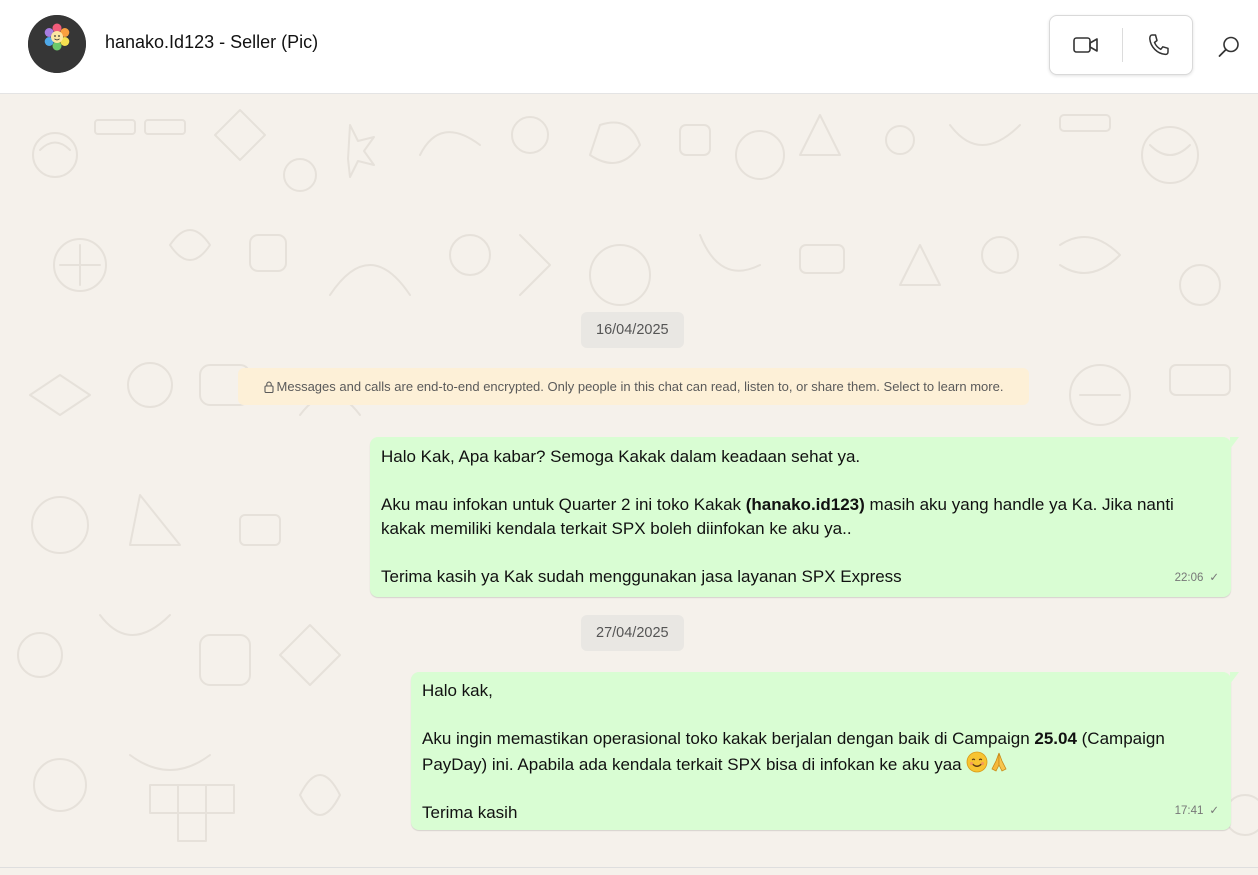  Describe the element at coordinates (999, 762) in the screenshot. I see `folded-hands-icon` at that location.